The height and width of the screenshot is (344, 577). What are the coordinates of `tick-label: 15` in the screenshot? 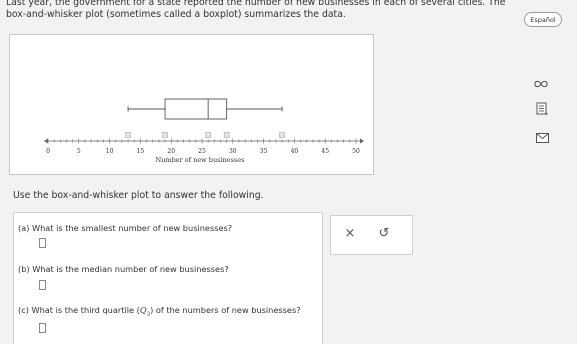 It's located at (141, 151).